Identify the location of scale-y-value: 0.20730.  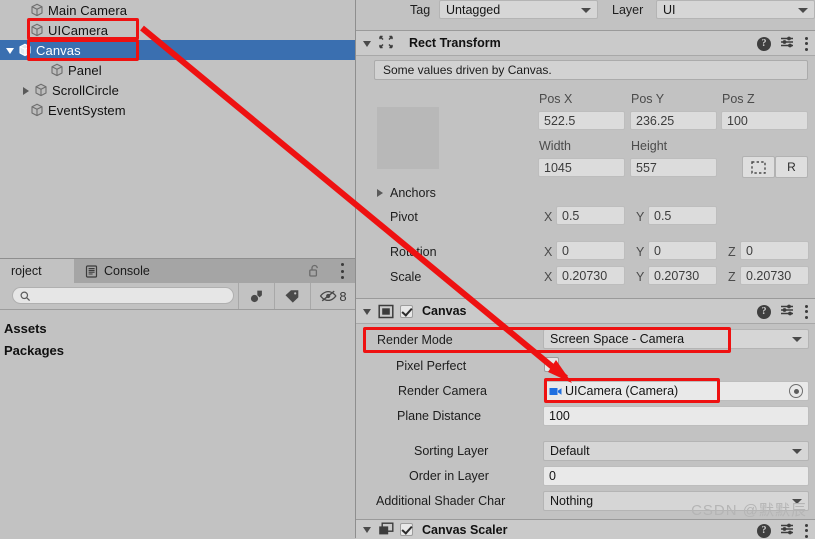
(677, 275).